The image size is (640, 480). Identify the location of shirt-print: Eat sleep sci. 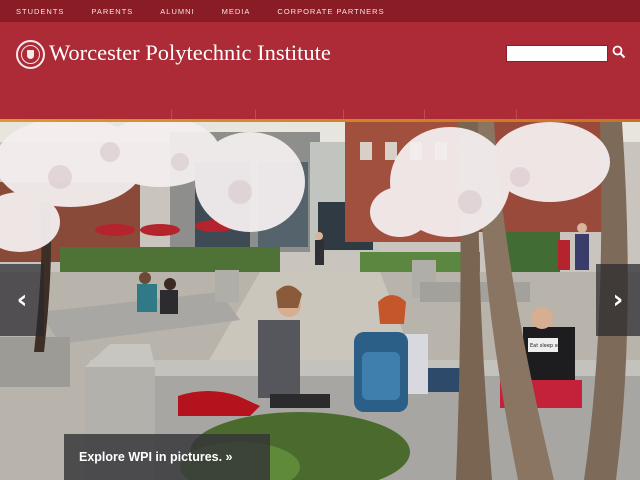
(545, 346).